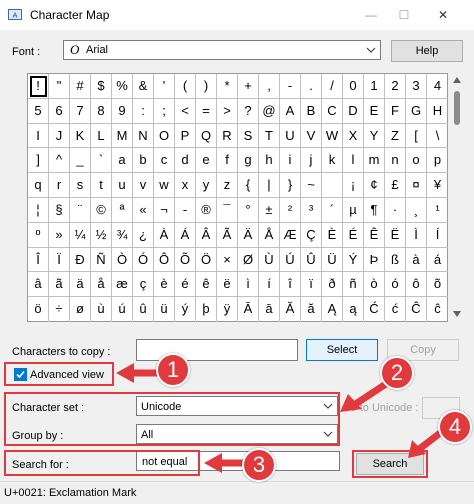 Image resolution: width=474 pixels, height=504 pixels. What do you see at coordinates (227, 185) in the screenshot?
I see `character-cell: z` at bounding box center [227, 185].